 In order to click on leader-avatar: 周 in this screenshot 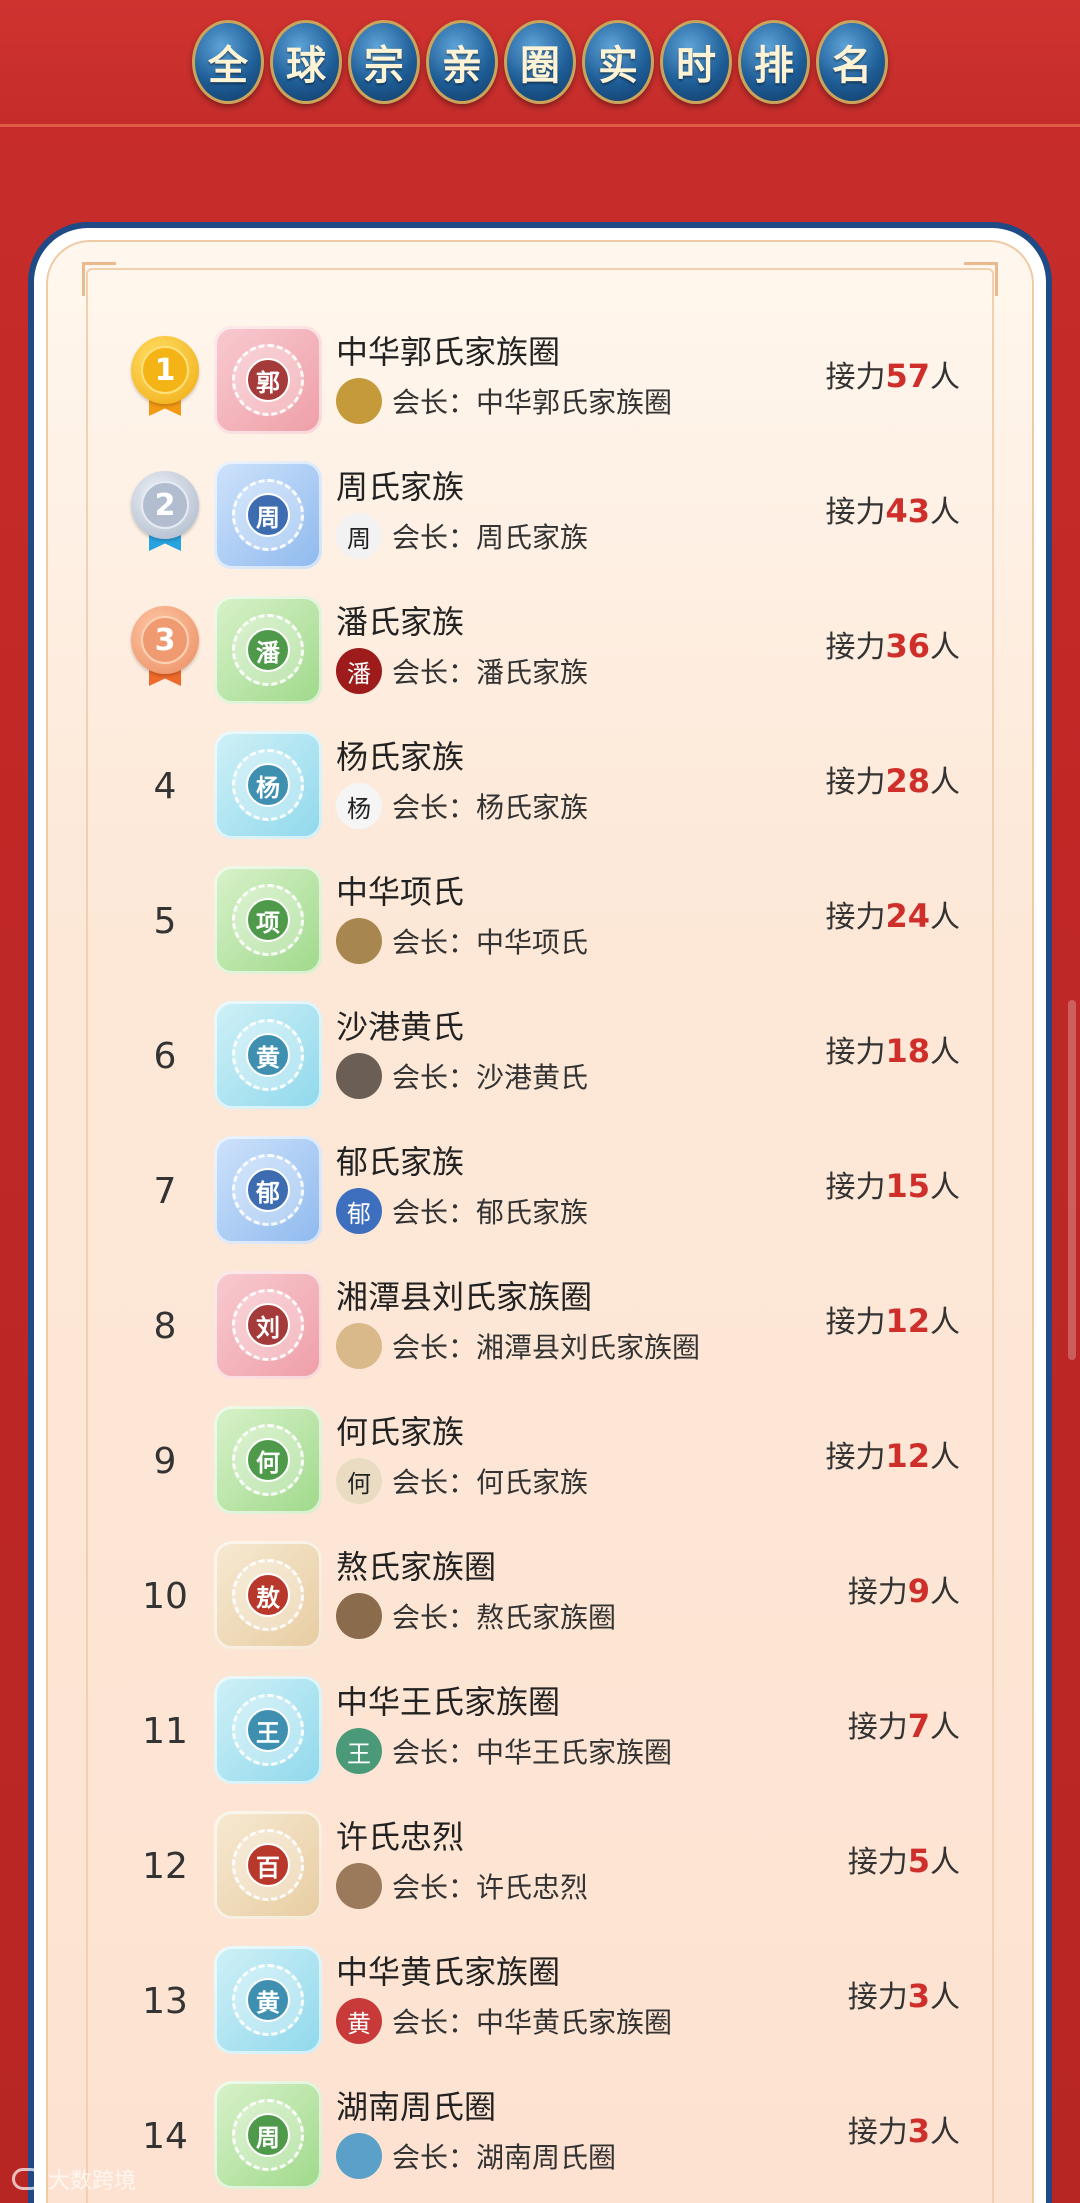, I will do `click(359, 536)`.